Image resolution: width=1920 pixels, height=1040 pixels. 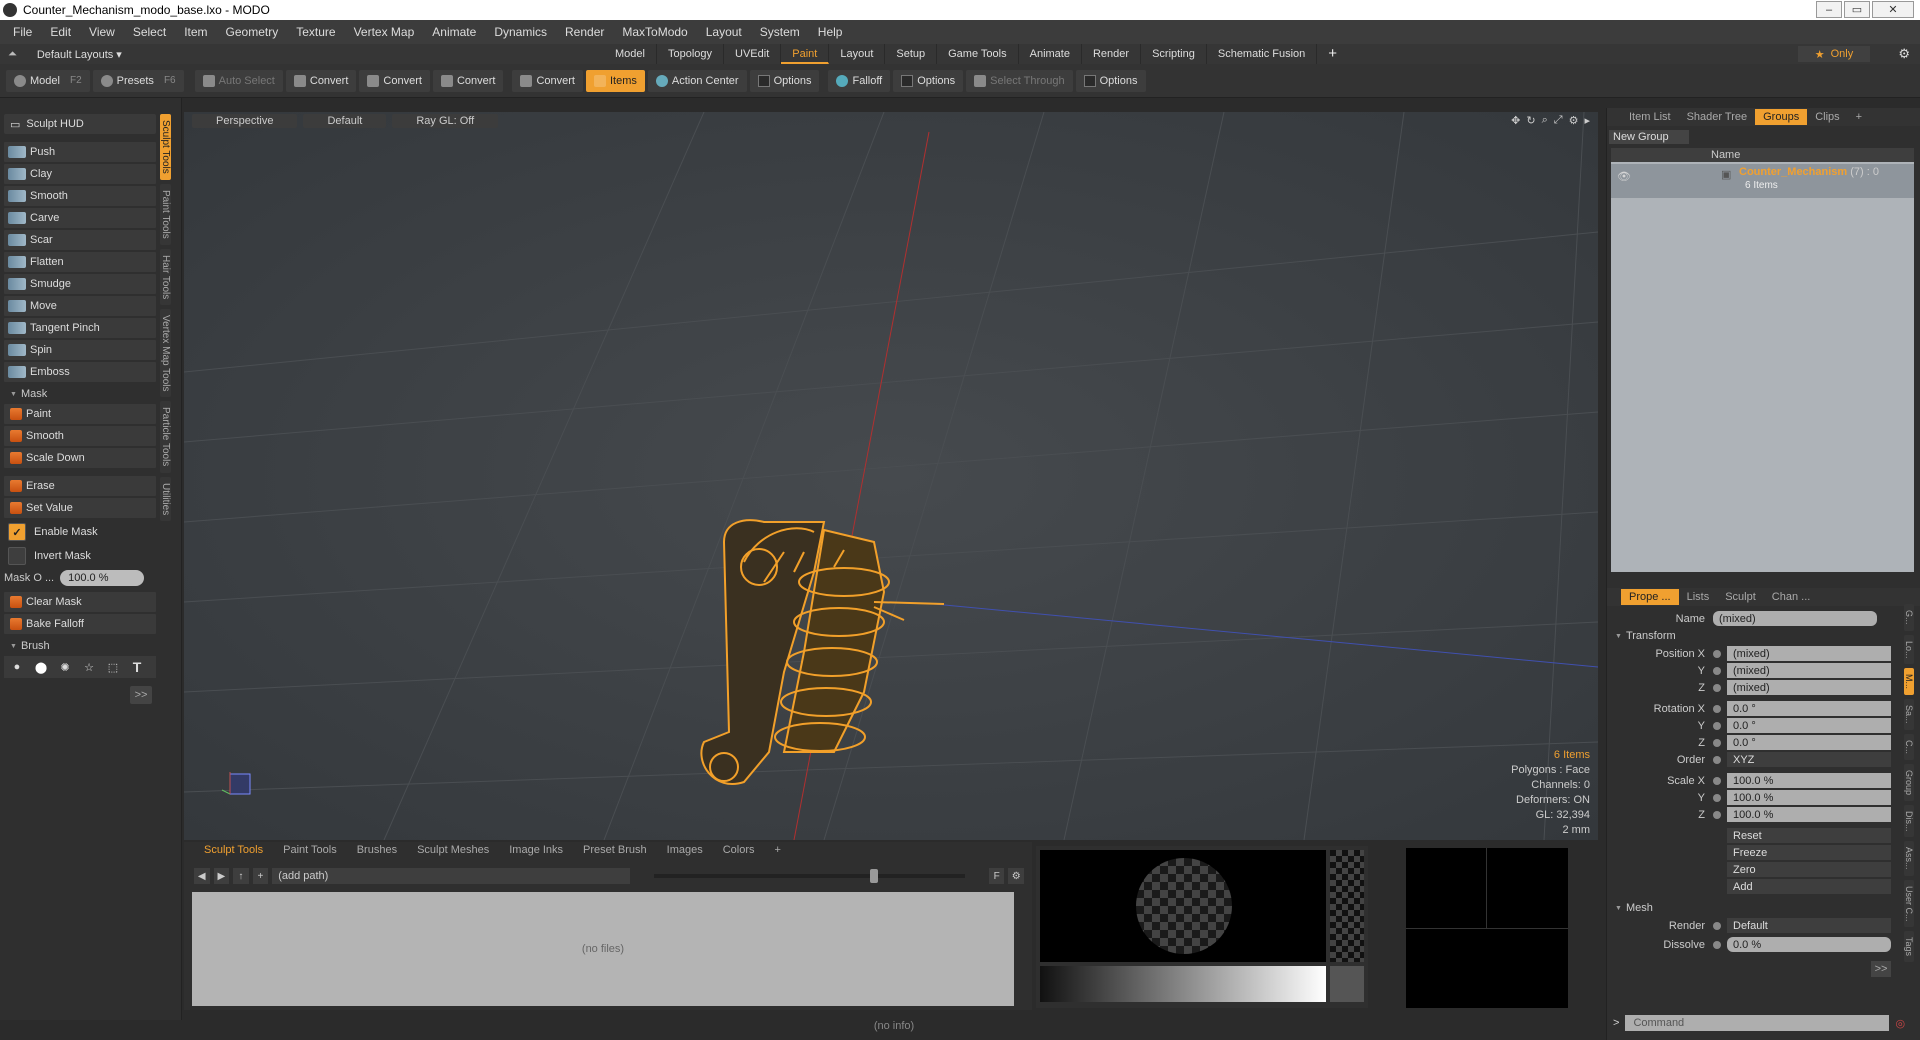 What do you see at coordinates (603, 949) in the screenshot?
I see `file-list: (no files)` at bounding box center [603, 949].